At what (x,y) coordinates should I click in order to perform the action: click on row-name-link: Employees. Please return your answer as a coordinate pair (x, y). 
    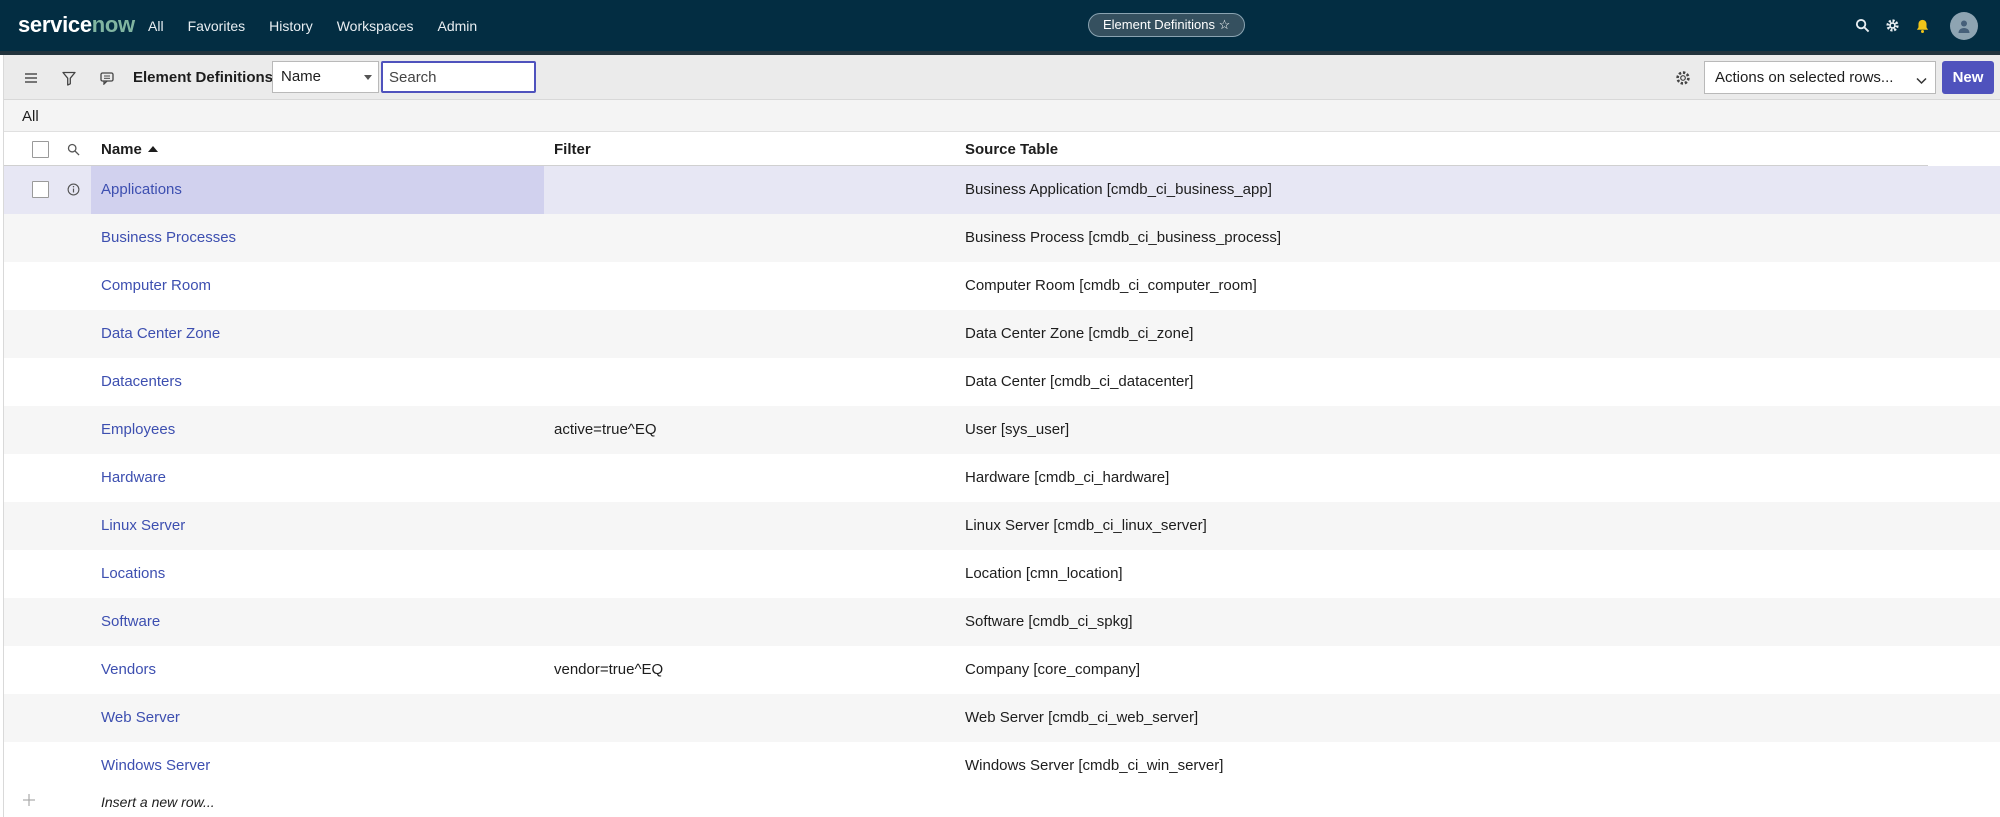
    Looking at the image, I should click on (138, 429).